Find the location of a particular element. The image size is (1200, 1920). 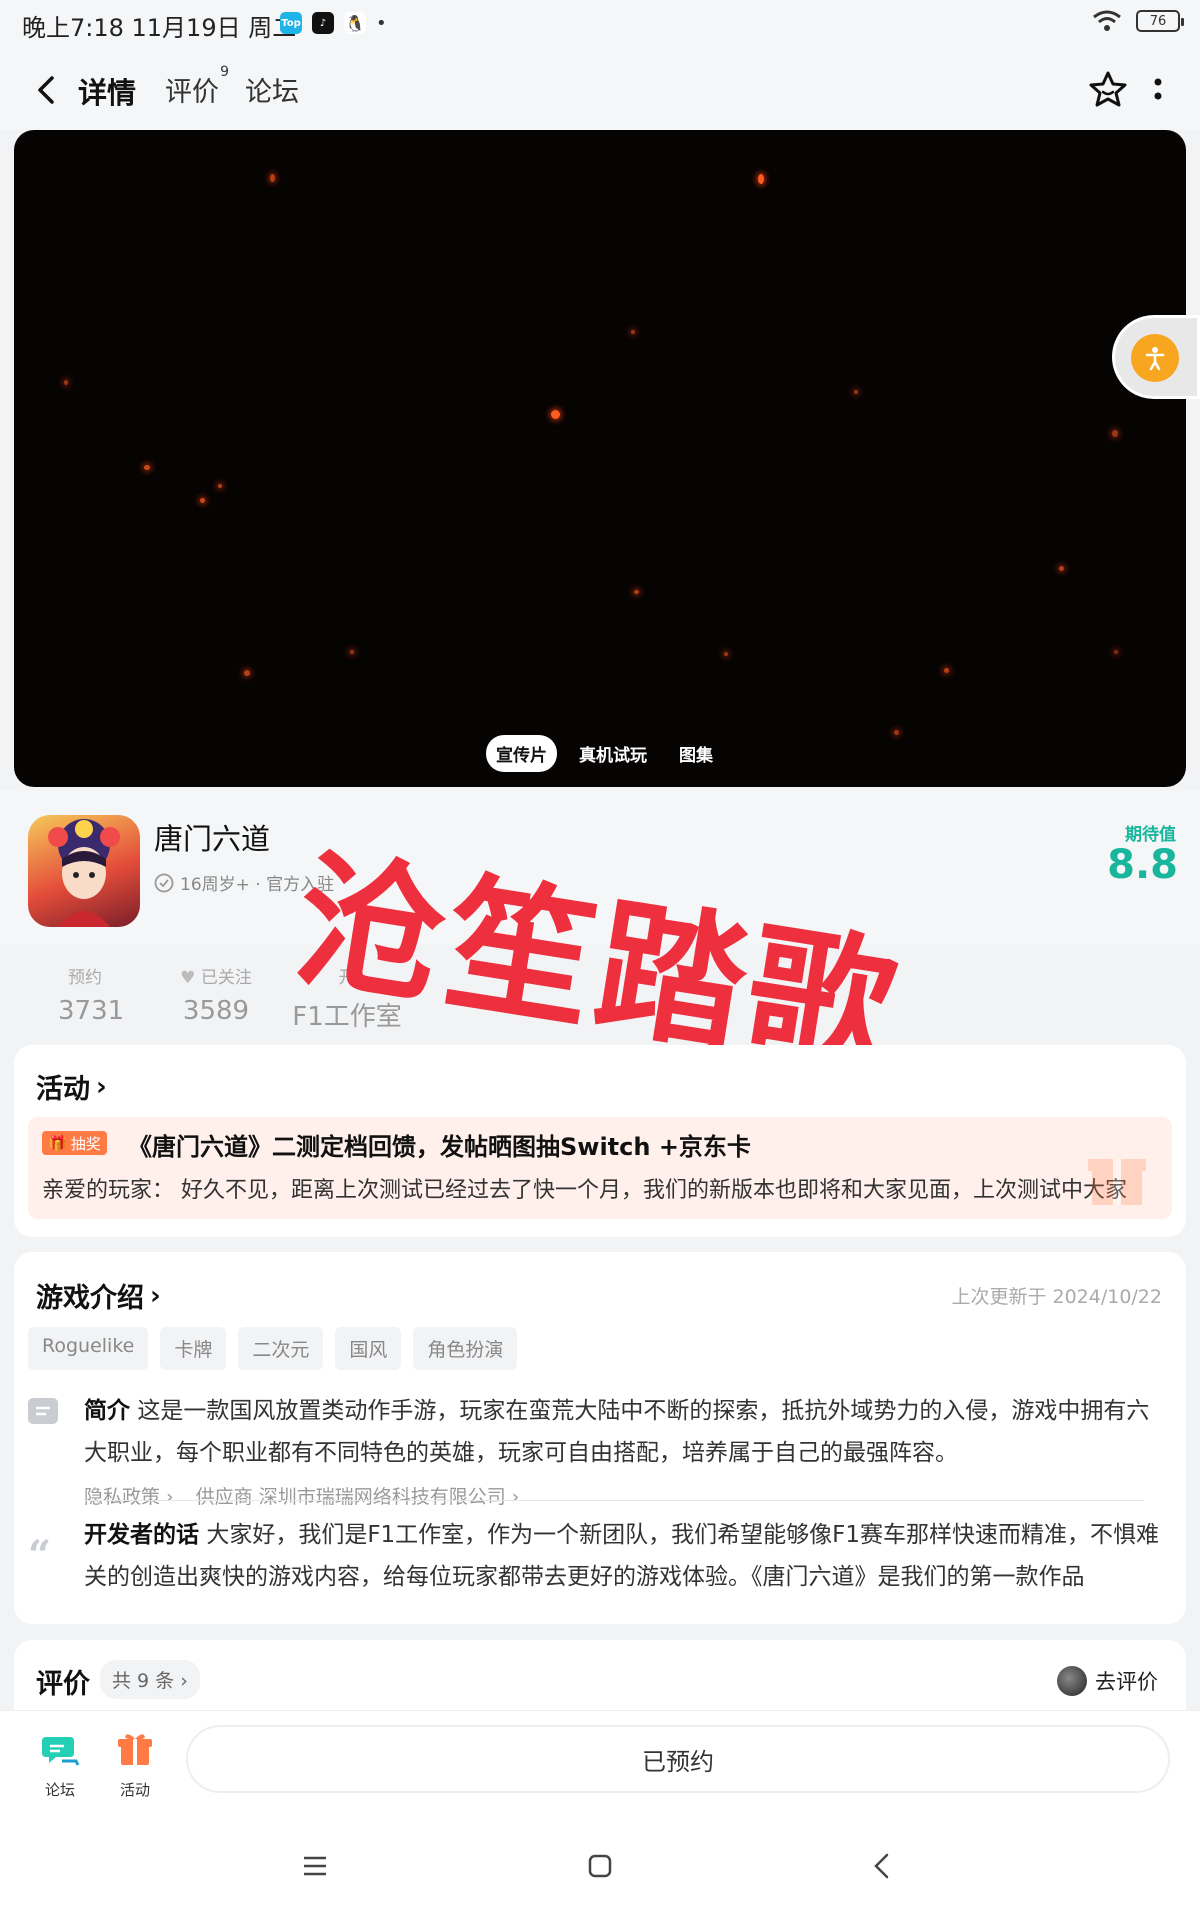

update-time: 上次更新于 2024/10/22 is located at coordinates (1056, 1297).